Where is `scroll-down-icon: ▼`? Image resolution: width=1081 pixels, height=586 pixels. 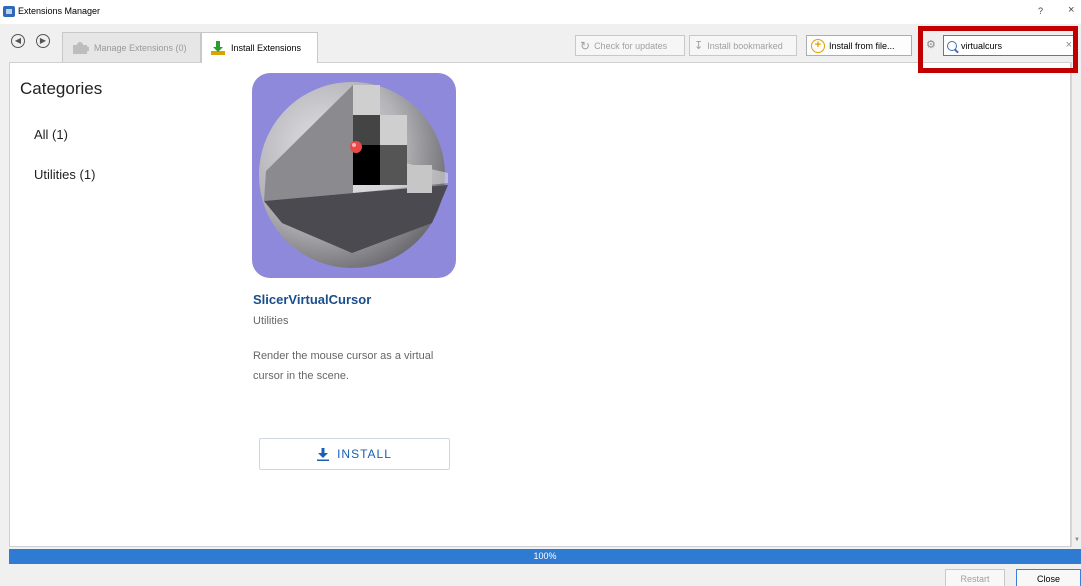
scroll-down-icon: ▼ is located at coordinates (1077, 540).